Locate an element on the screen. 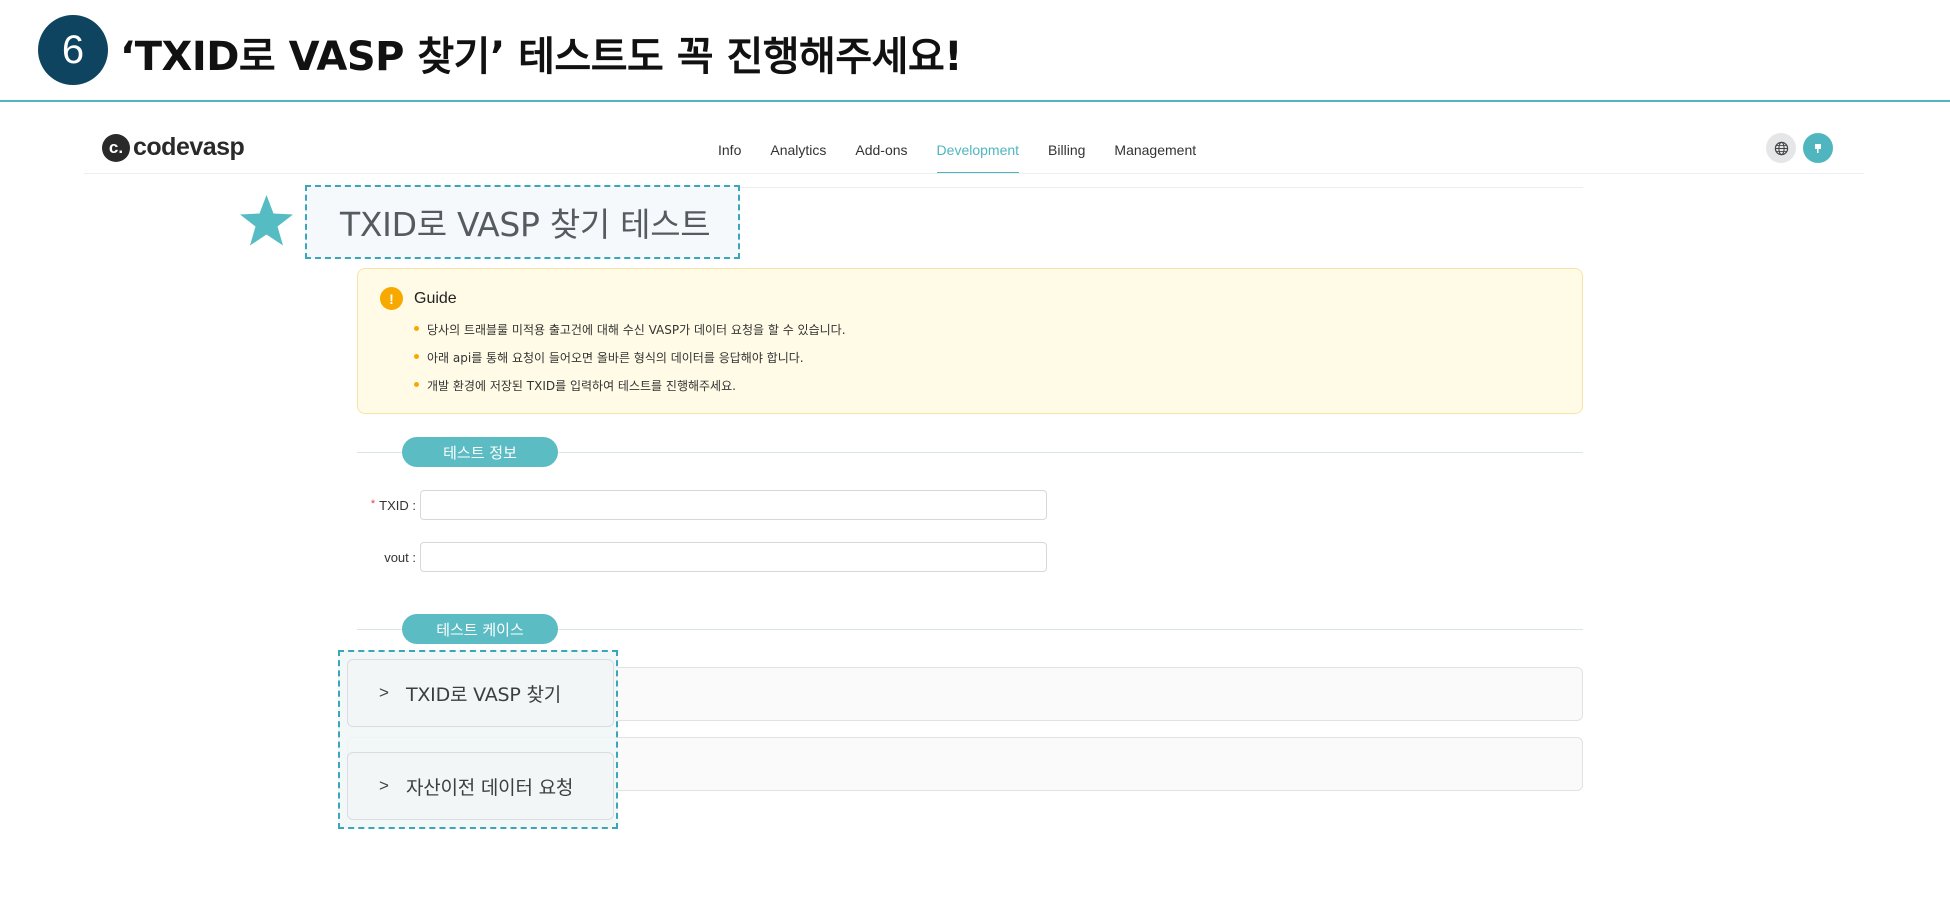 Image resolution: width=1950 pixels, height=912 pixels. guide-title: Guide is located at coordinates (435, 298).